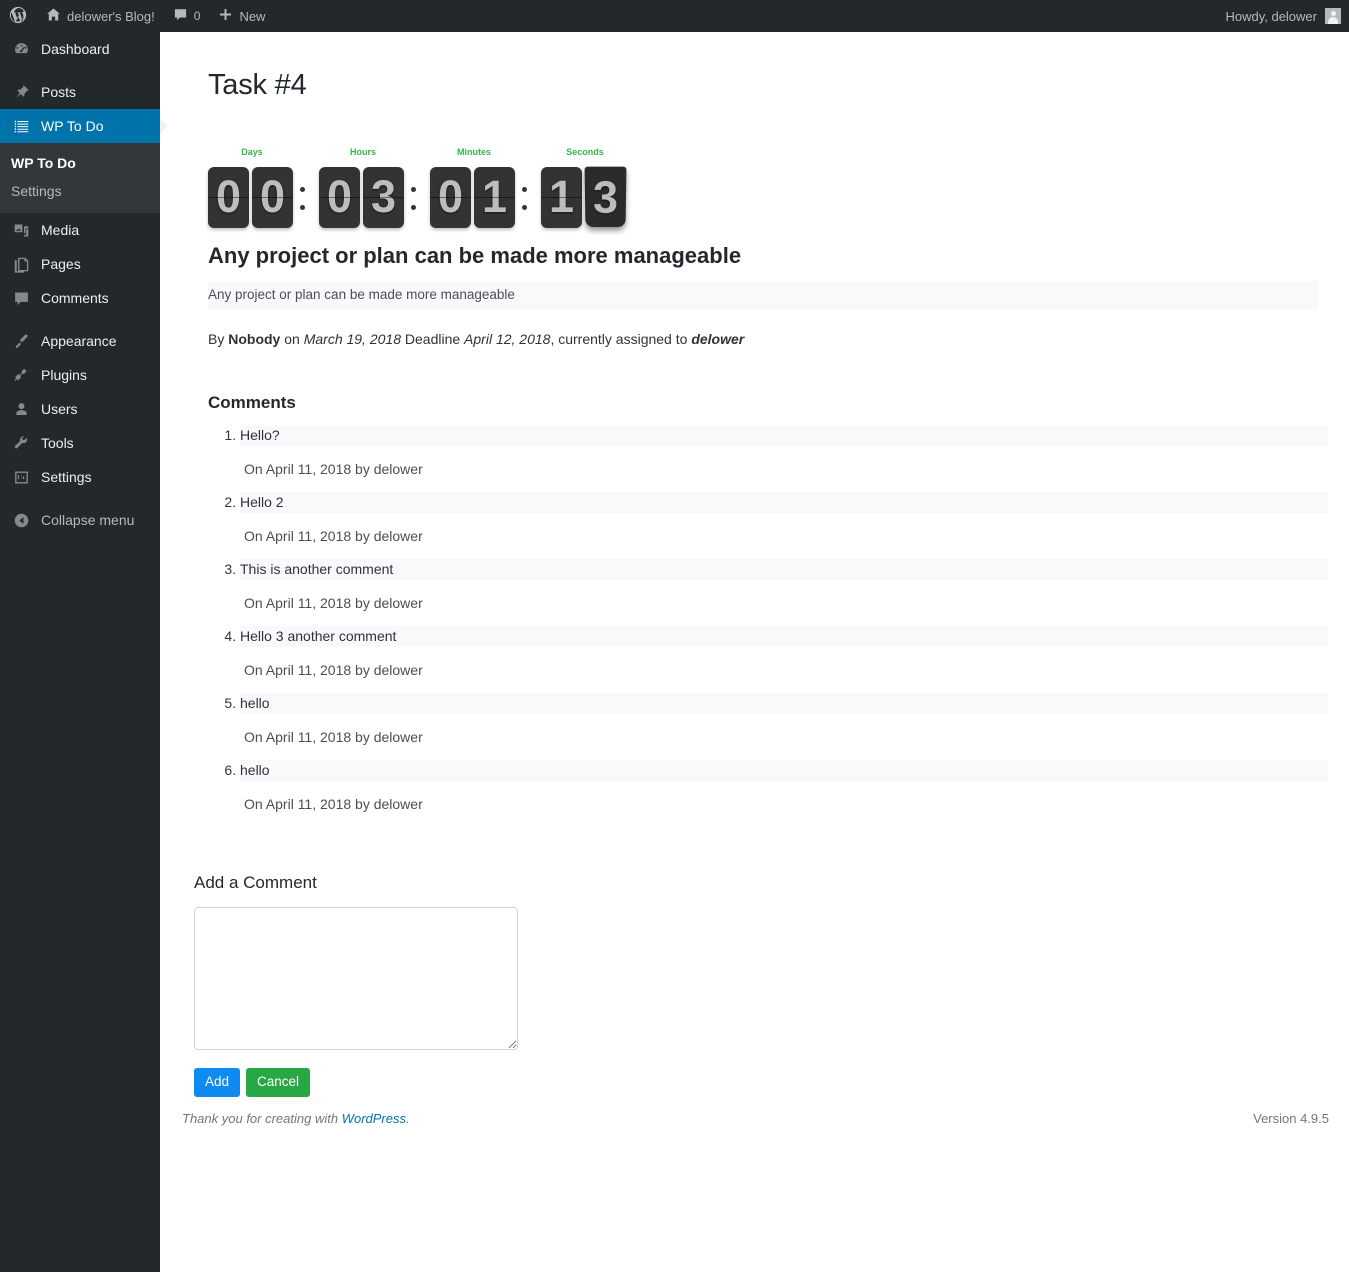  Describe the element at coordinates (59, 409) in the screenshot. I see `sidebar-item-label: Users` at that location.